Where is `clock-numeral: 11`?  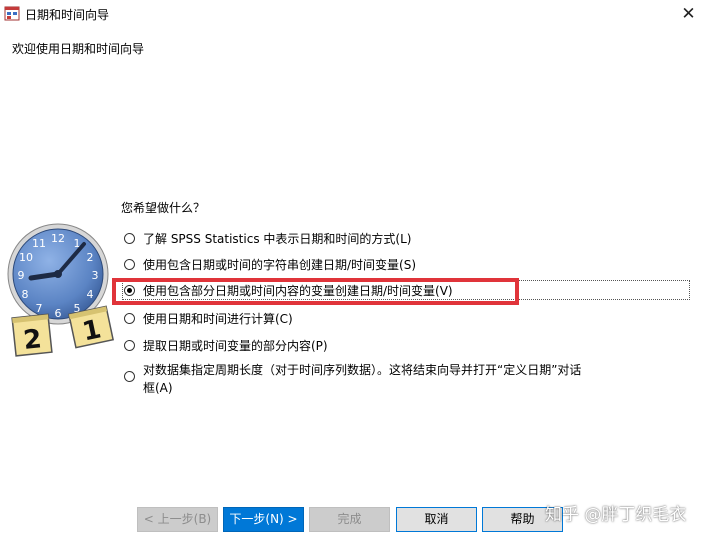
clock-numeral: 11 is located at coordinates (39, 243).